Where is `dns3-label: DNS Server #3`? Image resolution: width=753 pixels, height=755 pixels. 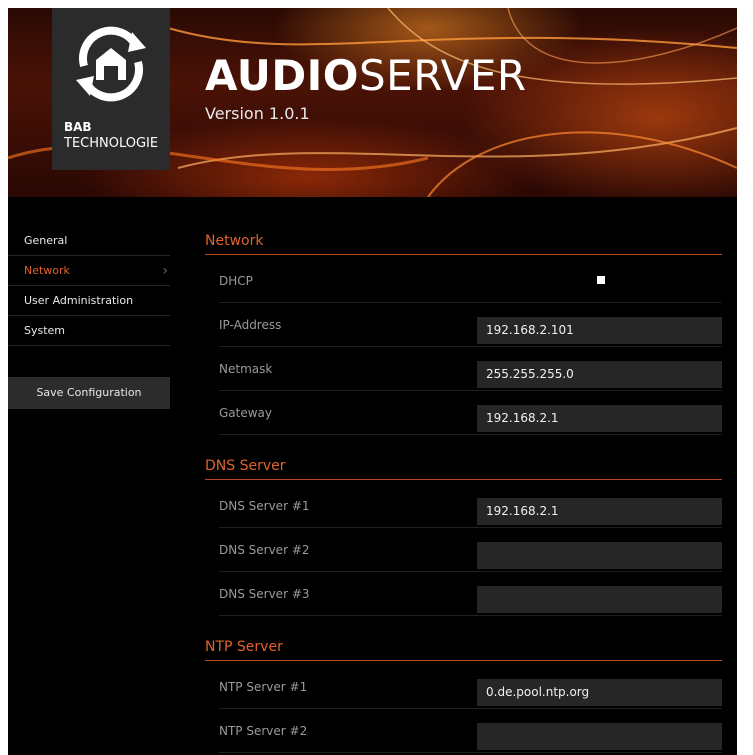 dns3-label: DNS Server #3 is located at coordinates (264, 594).